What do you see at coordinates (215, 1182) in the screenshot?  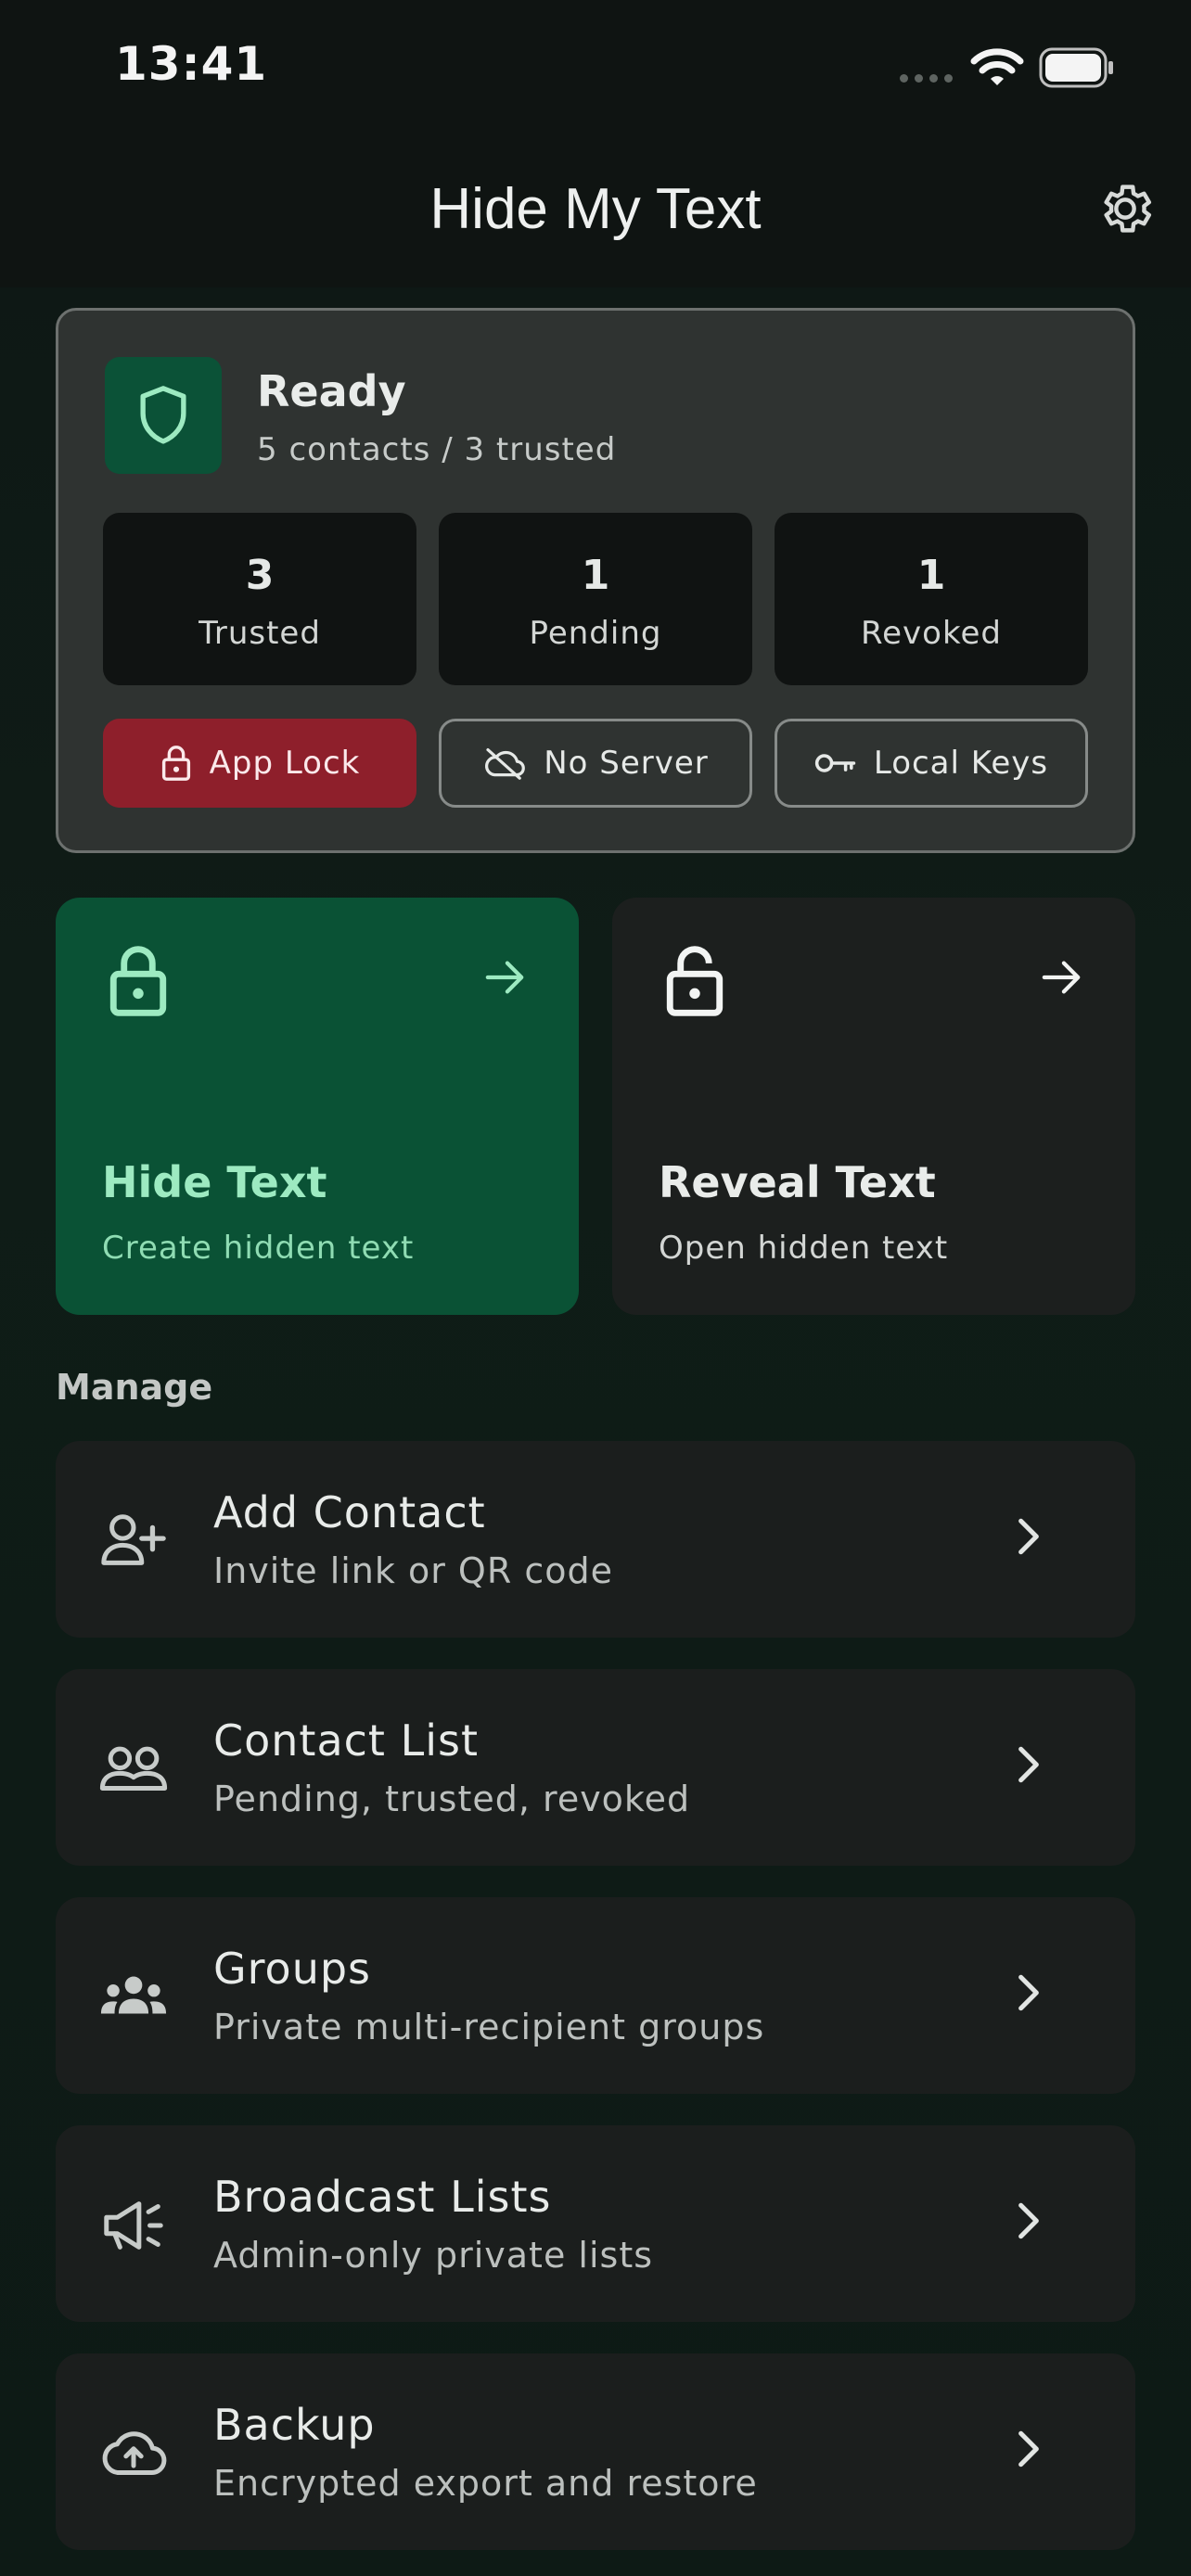 I see `hide-text-title: Hide Text` at bounding box center [215, 1182].